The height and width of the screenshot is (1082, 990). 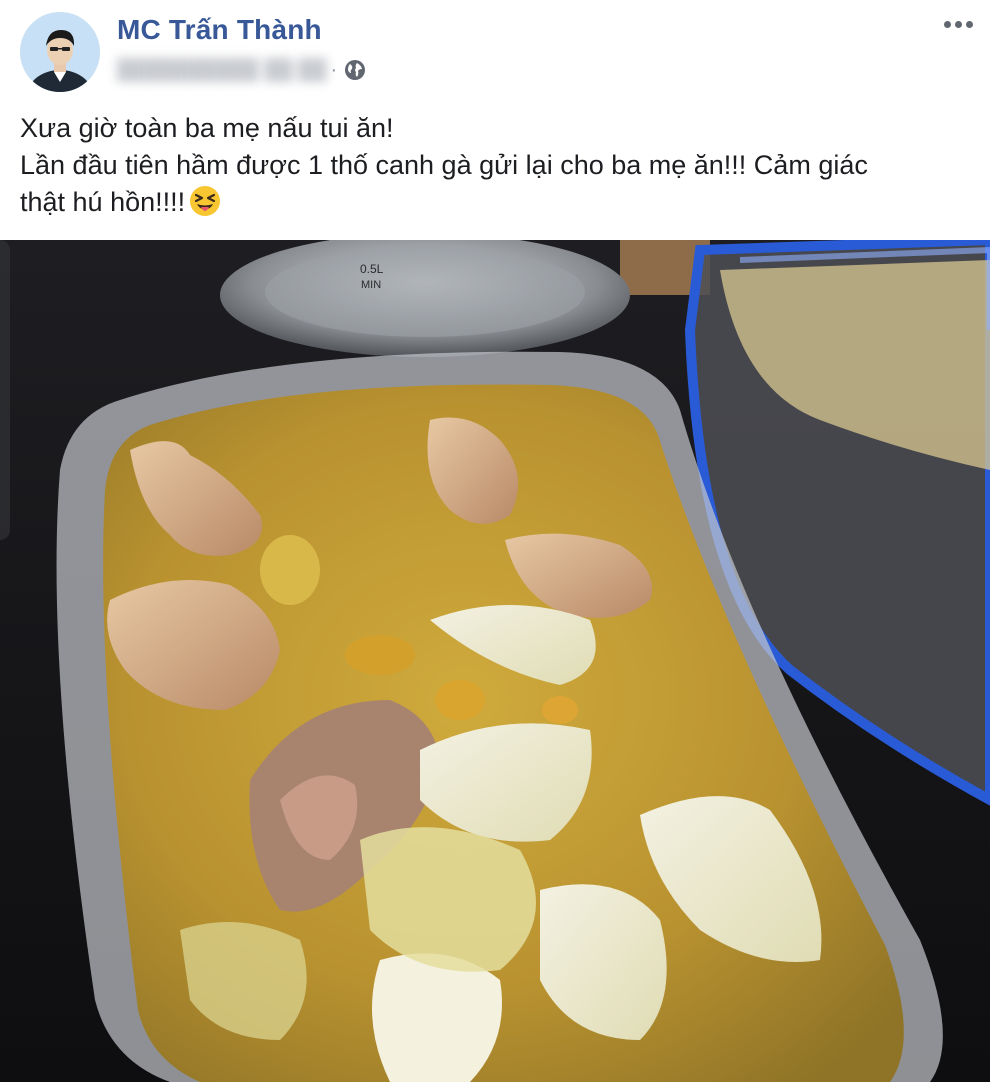 I want to click on timestamp: ██████████ ██:██, so click(x=222, y=70).